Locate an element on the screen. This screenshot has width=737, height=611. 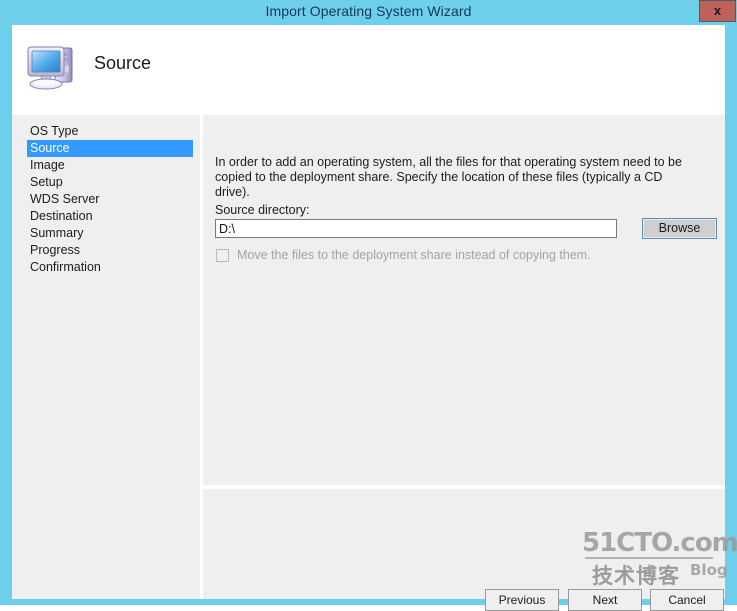
close-icon: x is located at coordinates (717, 11).